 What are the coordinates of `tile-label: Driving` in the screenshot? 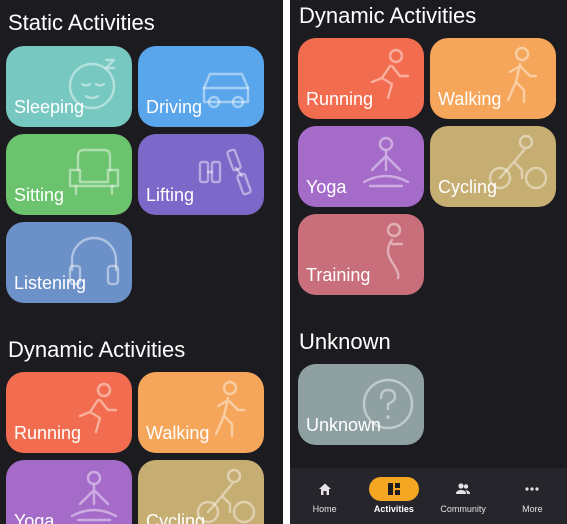 It's located at (174, 107).